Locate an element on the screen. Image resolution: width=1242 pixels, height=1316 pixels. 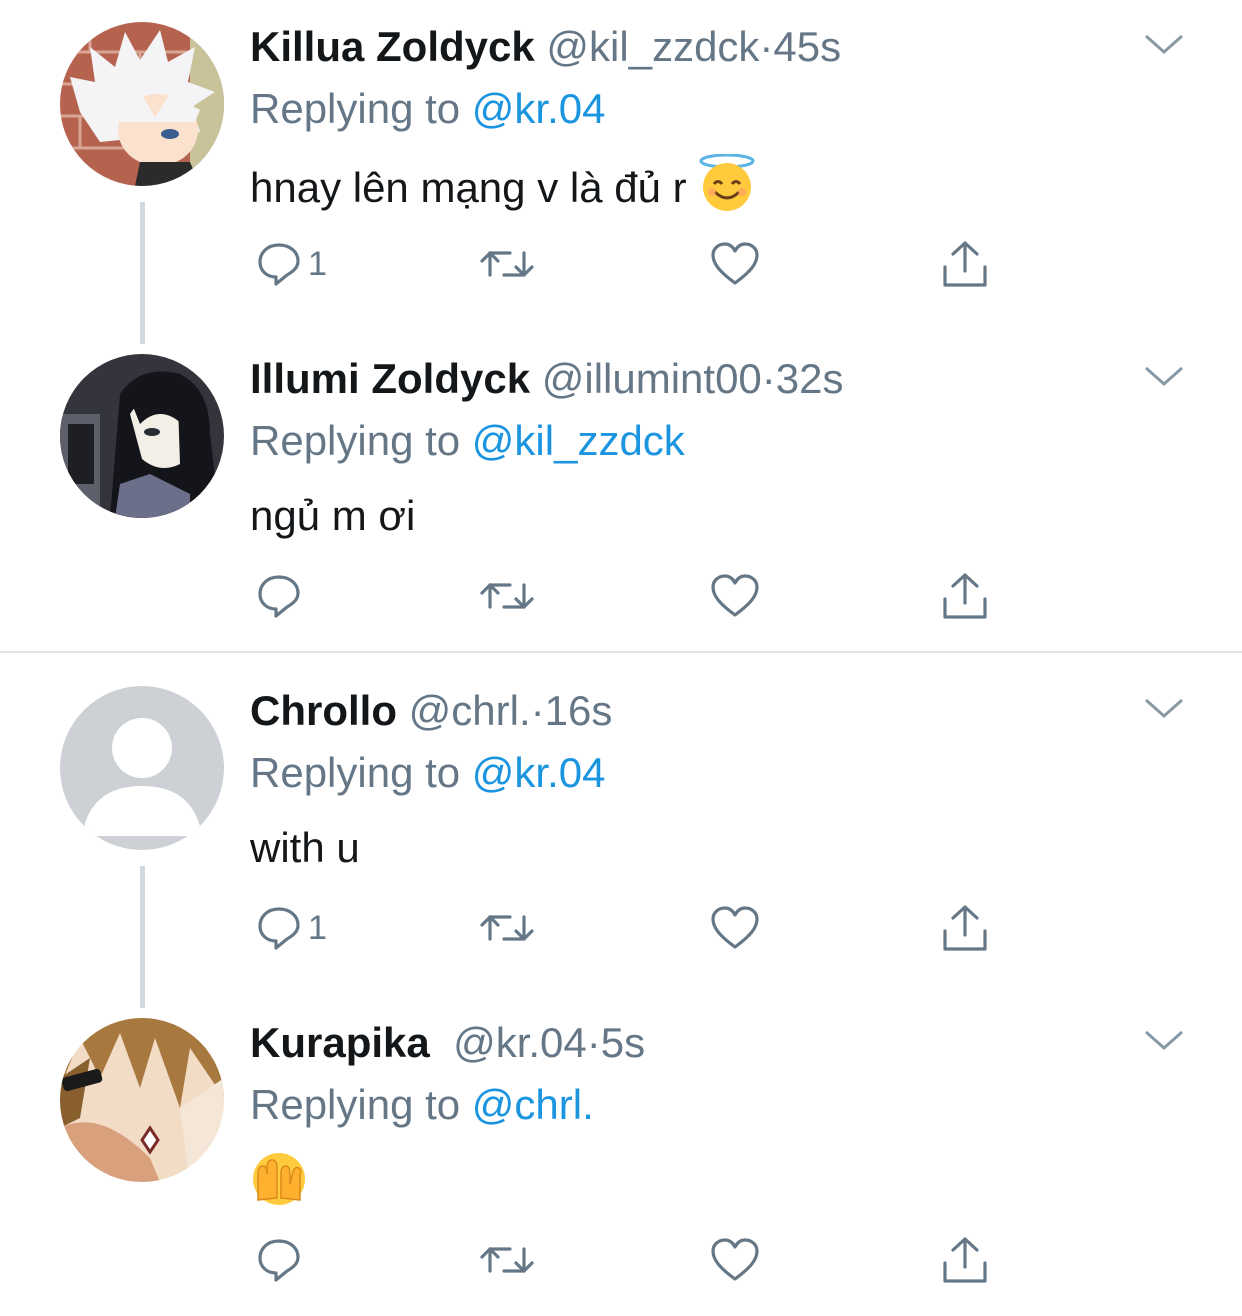
tweet-text-content: hnay lên mạng v là đủ r is located at coordinates (468, 188).